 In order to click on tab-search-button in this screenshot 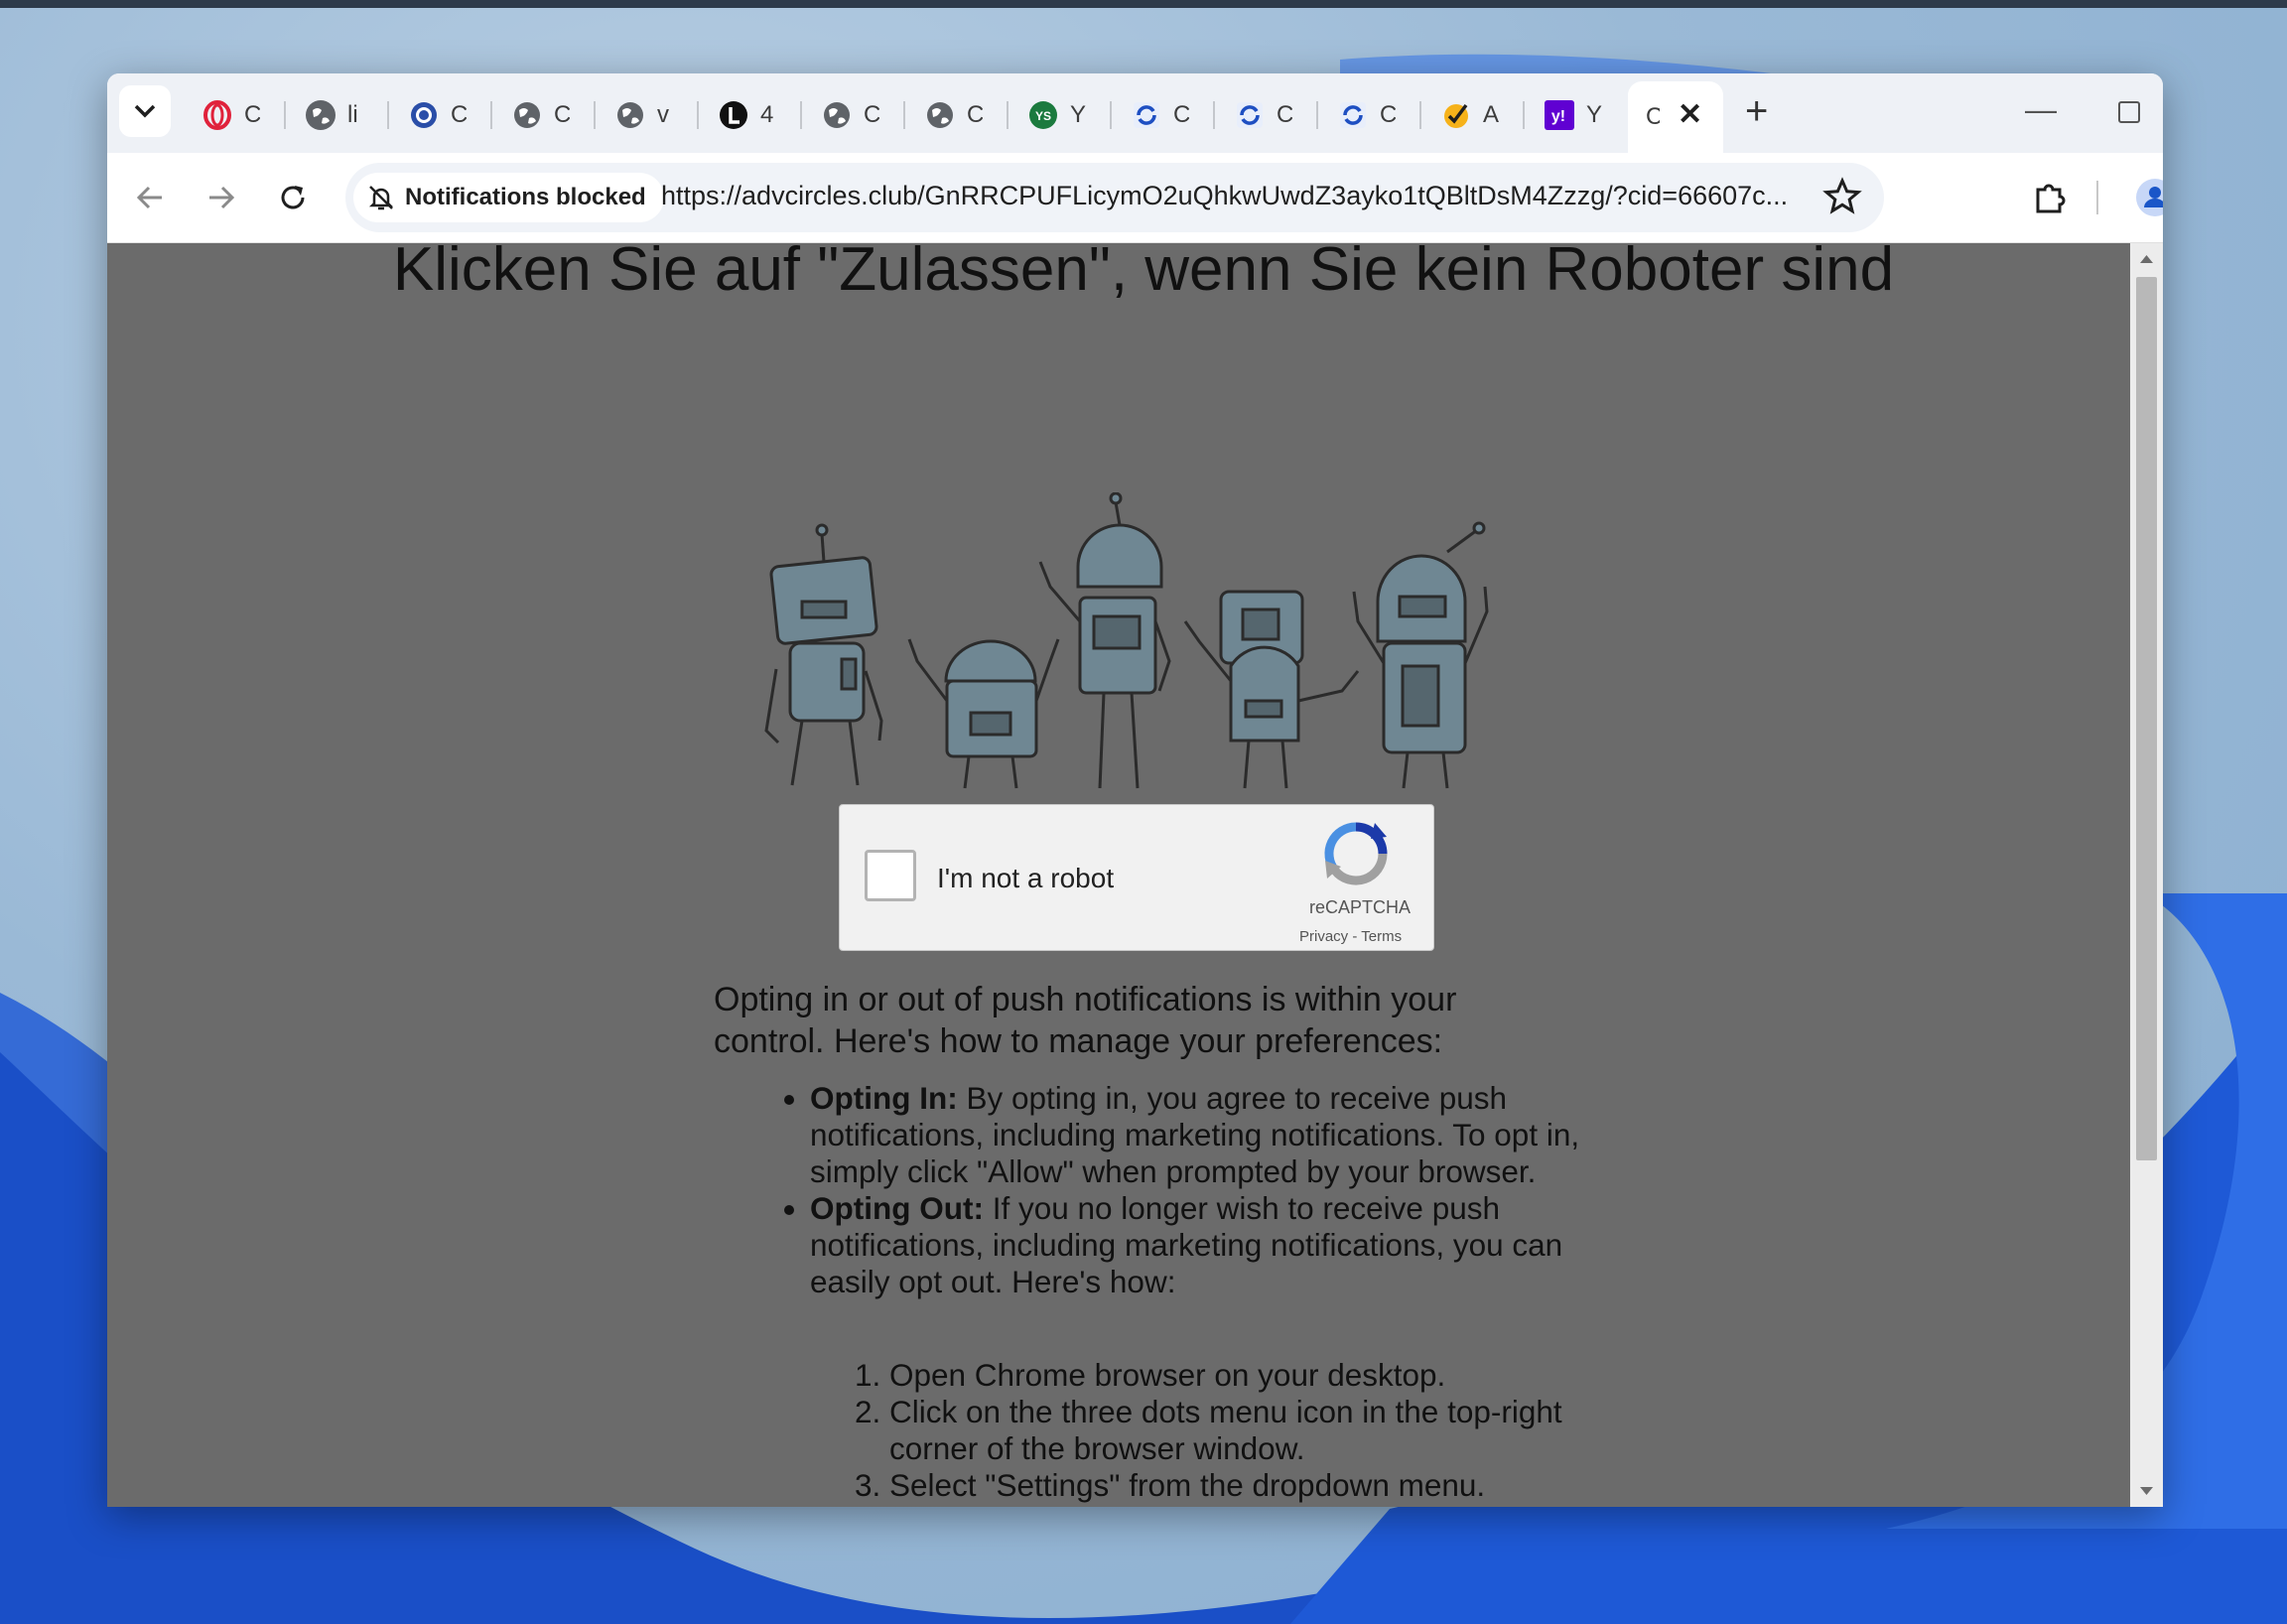, I will do `click(145, 111)`.